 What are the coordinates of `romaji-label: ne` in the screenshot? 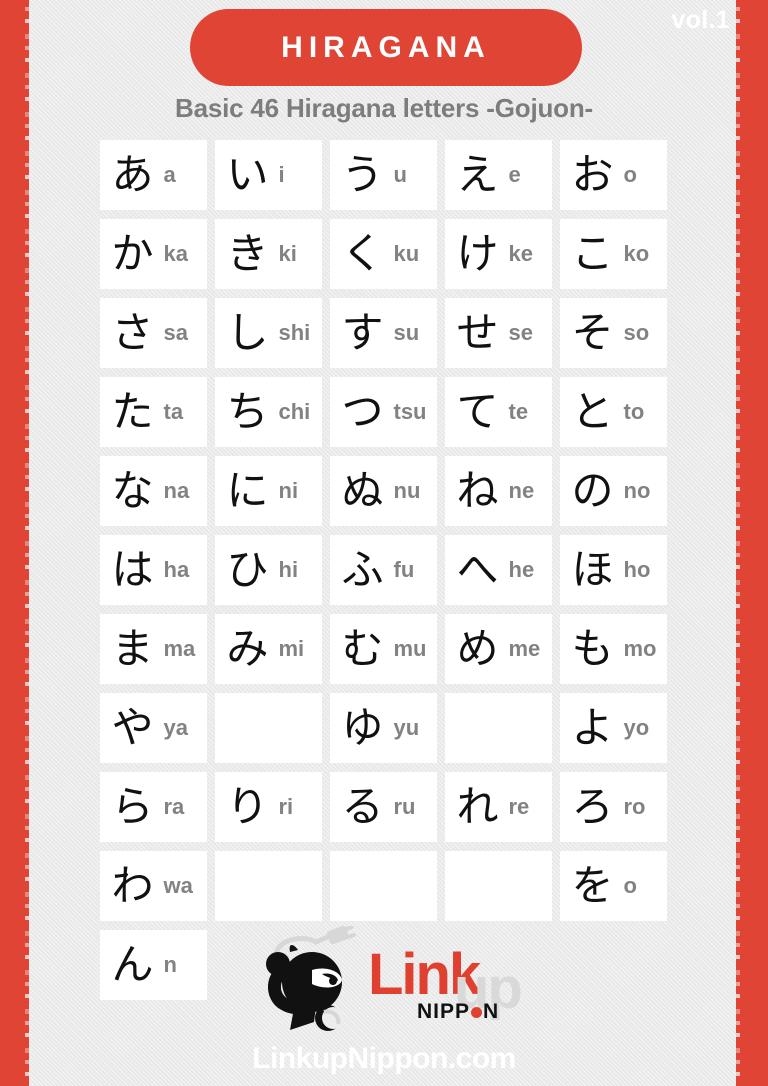 It's located at (521, 490).